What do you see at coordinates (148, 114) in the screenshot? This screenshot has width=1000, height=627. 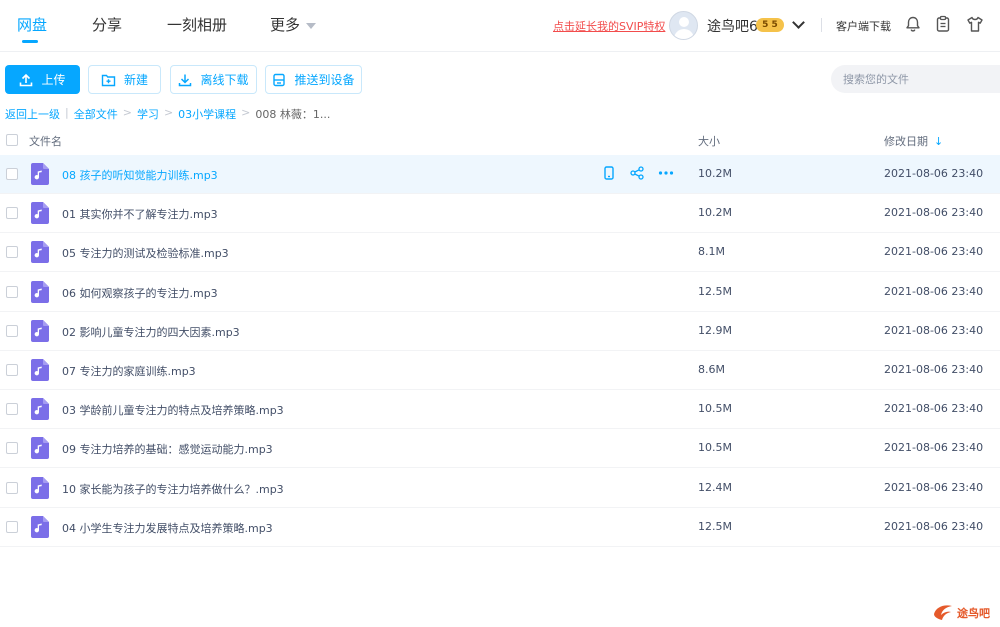 I see `breadcrumb-item: 学习` at bounding box center [148, 114].